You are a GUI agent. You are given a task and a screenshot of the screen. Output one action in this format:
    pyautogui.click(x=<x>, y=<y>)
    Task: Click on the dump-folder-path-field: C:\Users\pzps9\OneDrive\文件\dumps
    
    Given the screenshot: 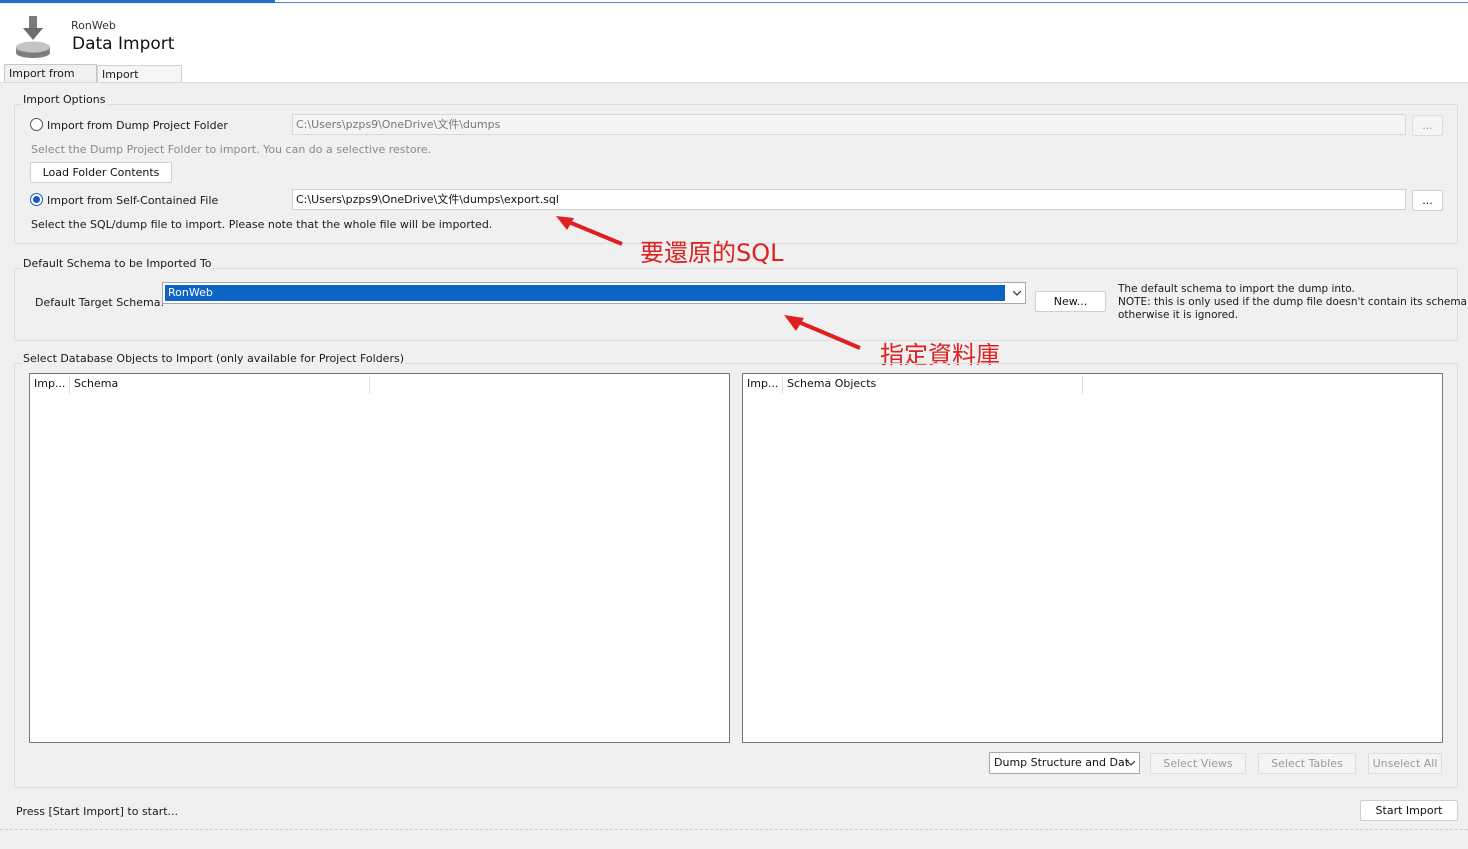 What is the action you would take?
    pyautogui.click(x=849, y=124)
    